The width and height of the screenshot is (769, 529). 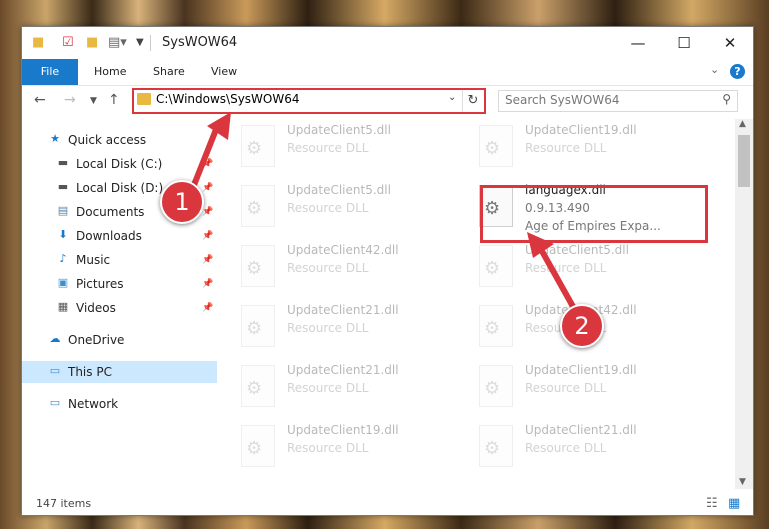 I want to click on callout-2: 2, so click(x=582, y=326).